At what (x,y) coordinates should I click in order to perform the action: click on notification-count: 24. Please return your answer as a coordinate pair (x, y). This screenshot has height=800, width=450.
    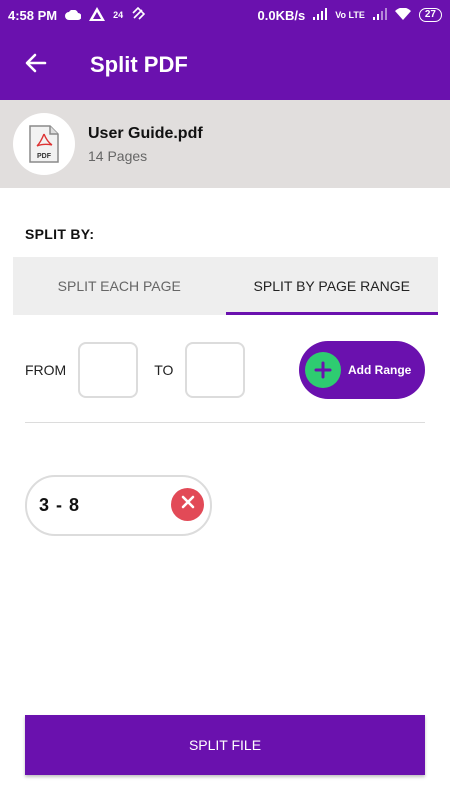
    Looking at the image, I should click on (118, 15).